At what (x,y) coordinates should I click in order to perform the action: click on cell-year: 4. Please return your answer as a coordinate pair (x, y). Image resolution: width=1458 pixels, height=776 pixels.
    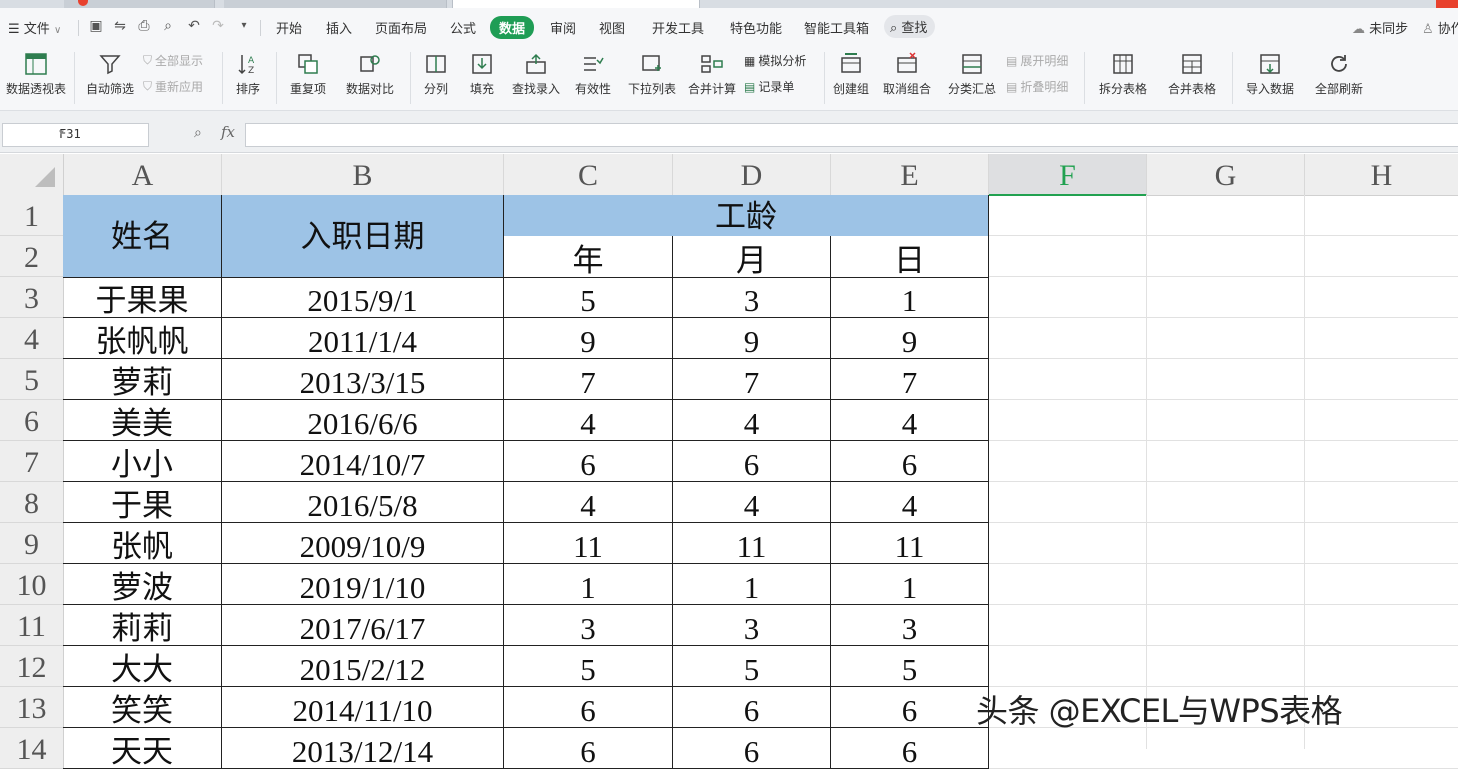
    Looking at the image, I should click on (588, 420).